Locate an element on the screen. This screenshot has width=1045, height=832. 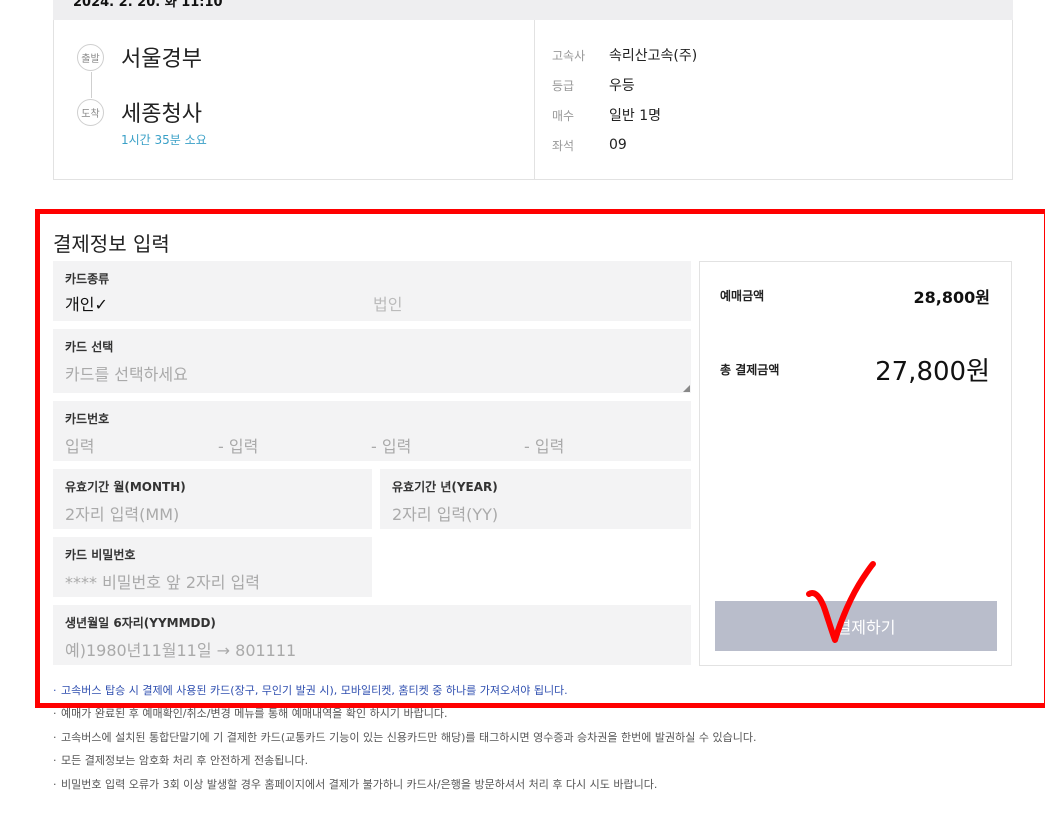
info-value: 일반 1명 is located at coordinates (635, 116).